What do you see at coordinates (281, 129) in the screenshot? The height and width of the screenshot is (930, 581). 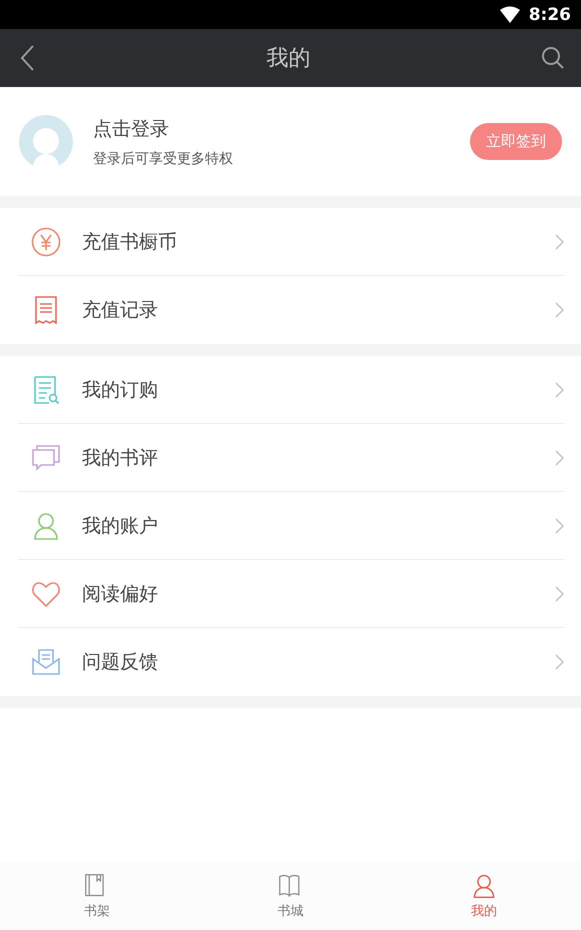 I see `login-link: 点击登录` at bounding box center [281, 129].